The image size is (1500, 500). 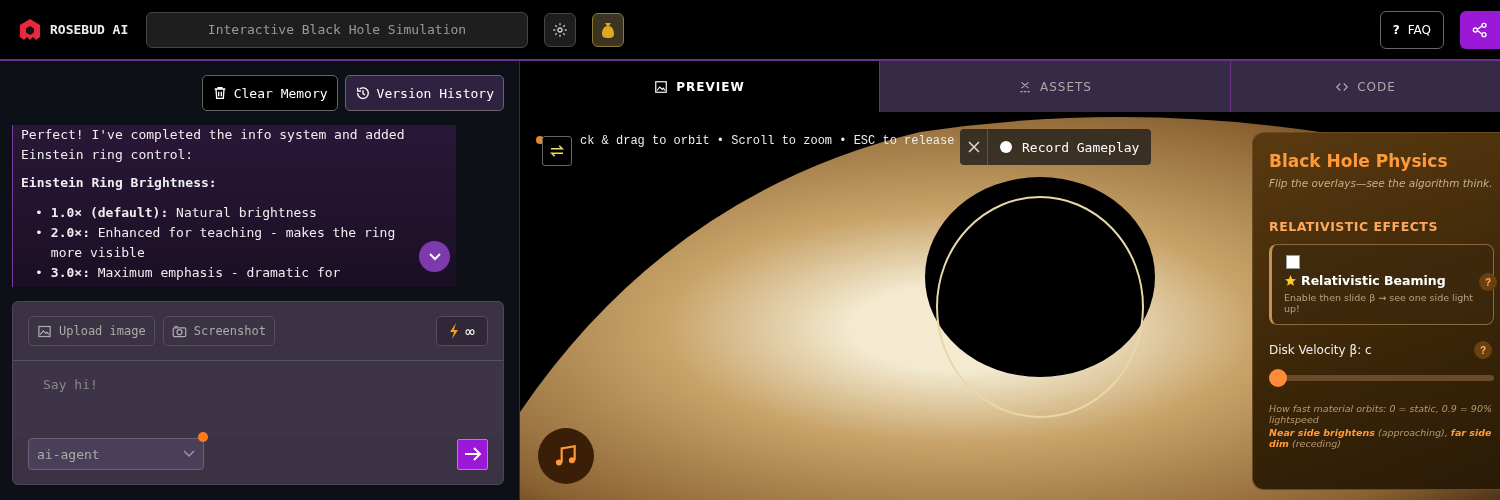 I want to click on brand-name: ROSEBUD AI, so click(x=89, y=29).